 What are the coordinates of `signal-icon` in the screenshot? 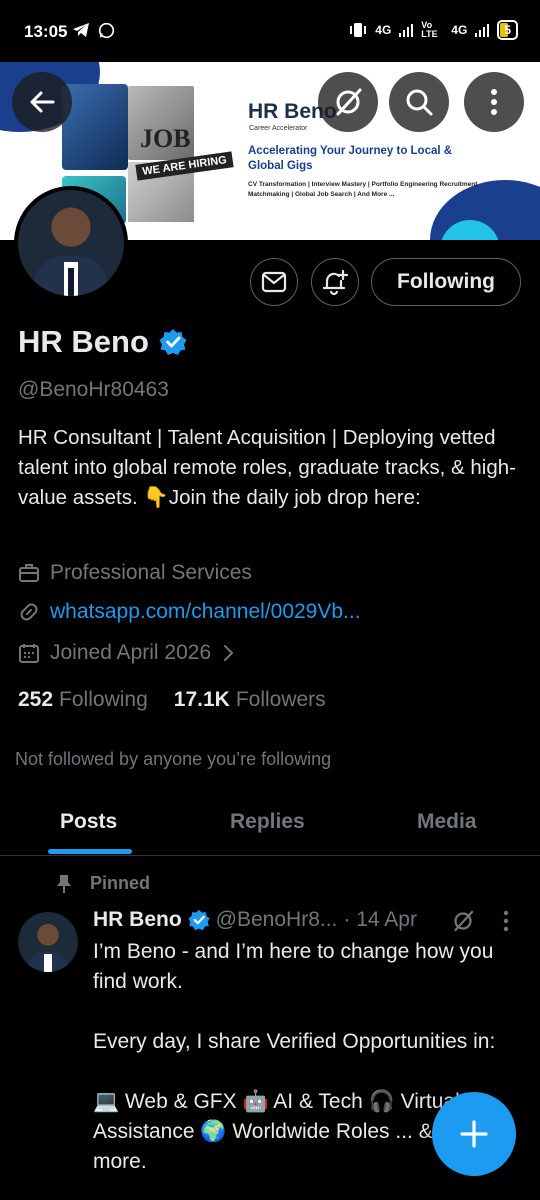 It's located at (406, 30).